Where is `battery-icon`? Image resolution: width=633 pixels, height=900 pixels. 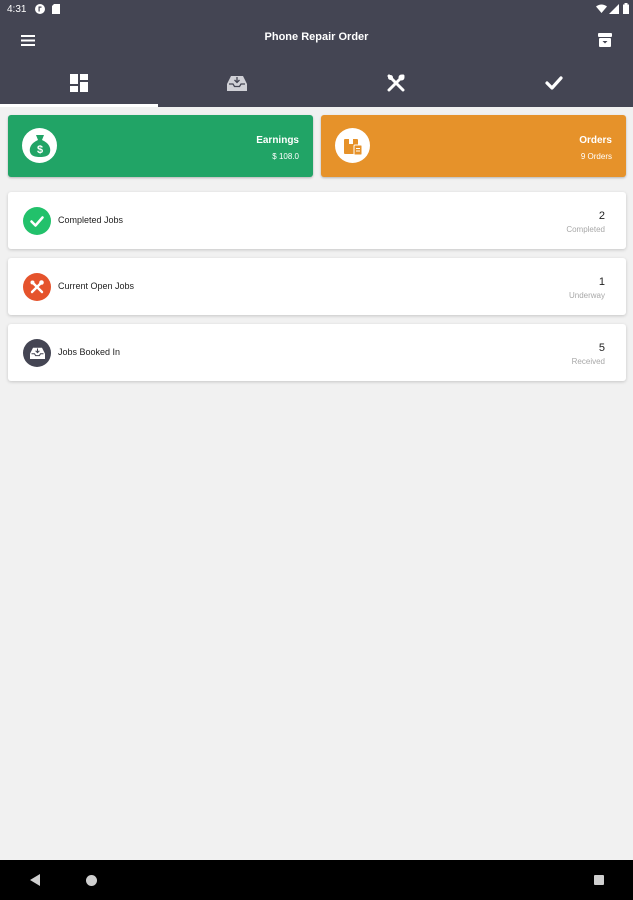
battery-icon is located at coordinates (625, 8).